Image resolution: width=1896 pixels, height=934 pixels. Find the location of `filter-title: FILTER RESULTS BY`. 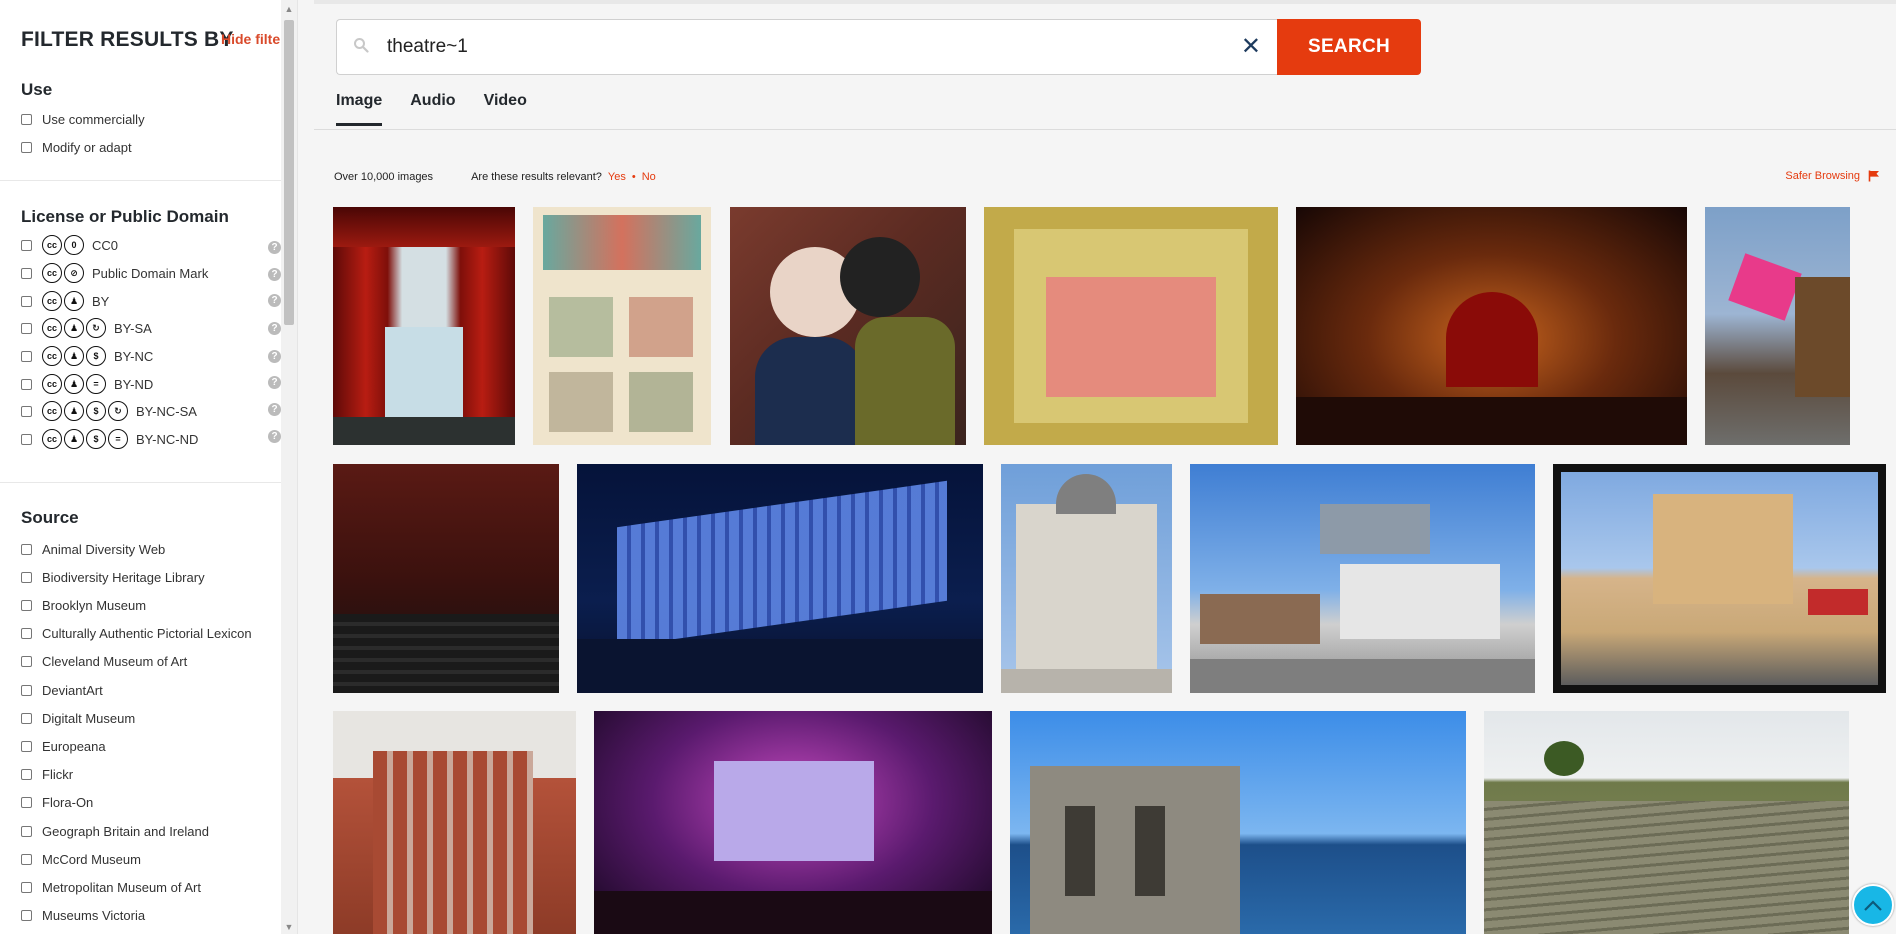

filter-title: FILTER RESULTS BY is located at coordinates (127, 39).